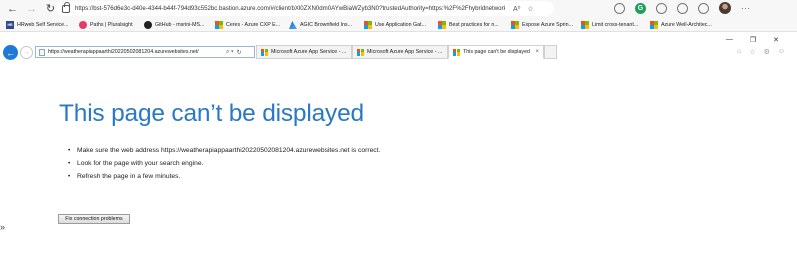 The height and width of the screenshot is (272, 797). I want to click on collections-icon, so click(682, 8).